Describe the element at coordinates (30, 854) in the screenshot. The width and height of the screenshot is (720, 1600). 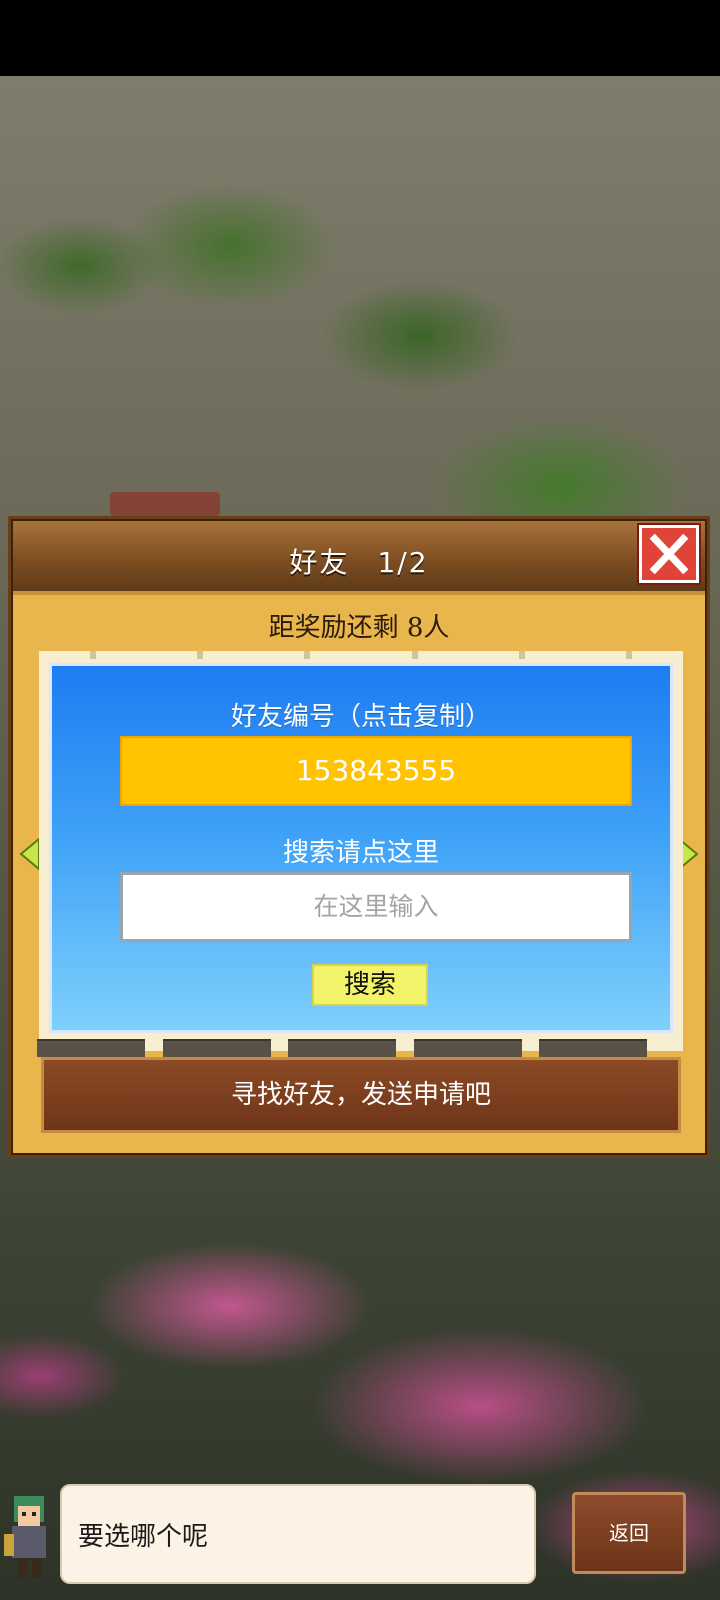
I see `arrow-left-icon` at that location.